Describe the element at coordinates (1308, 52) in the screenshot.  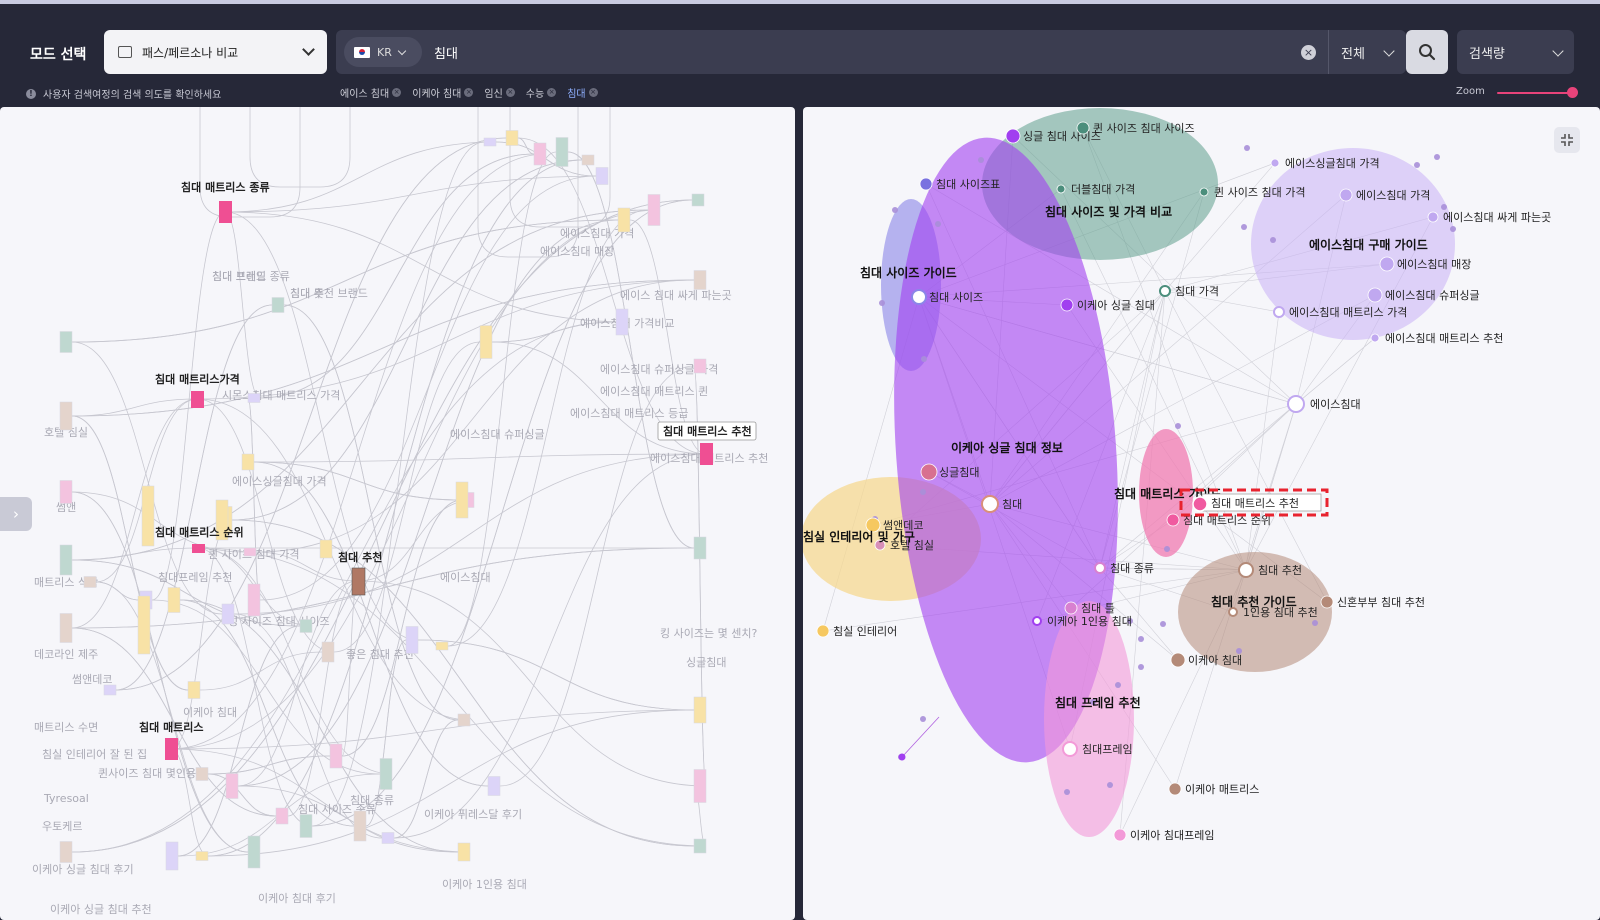
I see `clear-search-button: ×` at that location.